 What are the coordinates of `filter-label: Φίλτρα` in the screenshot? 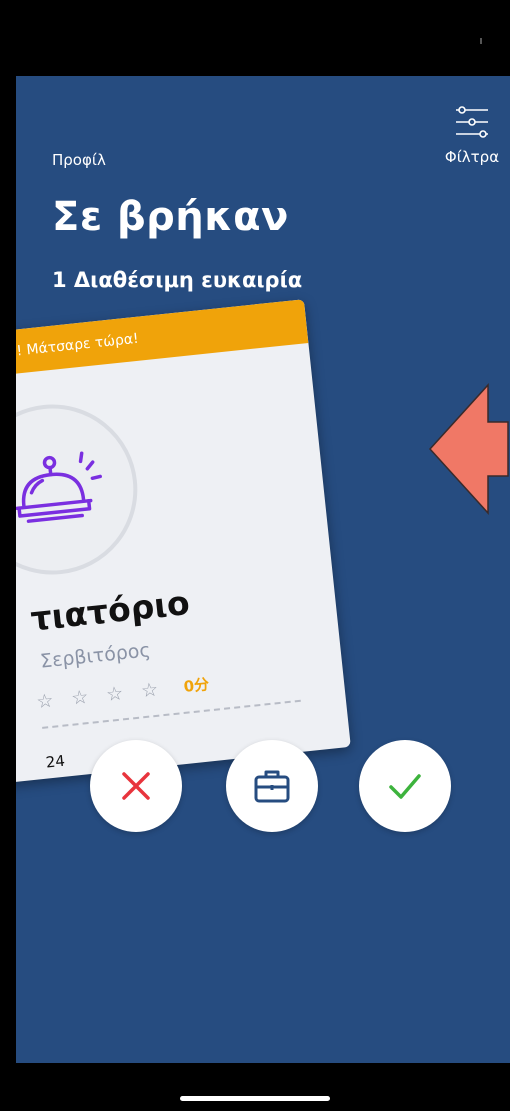 It's located at (472, 157).